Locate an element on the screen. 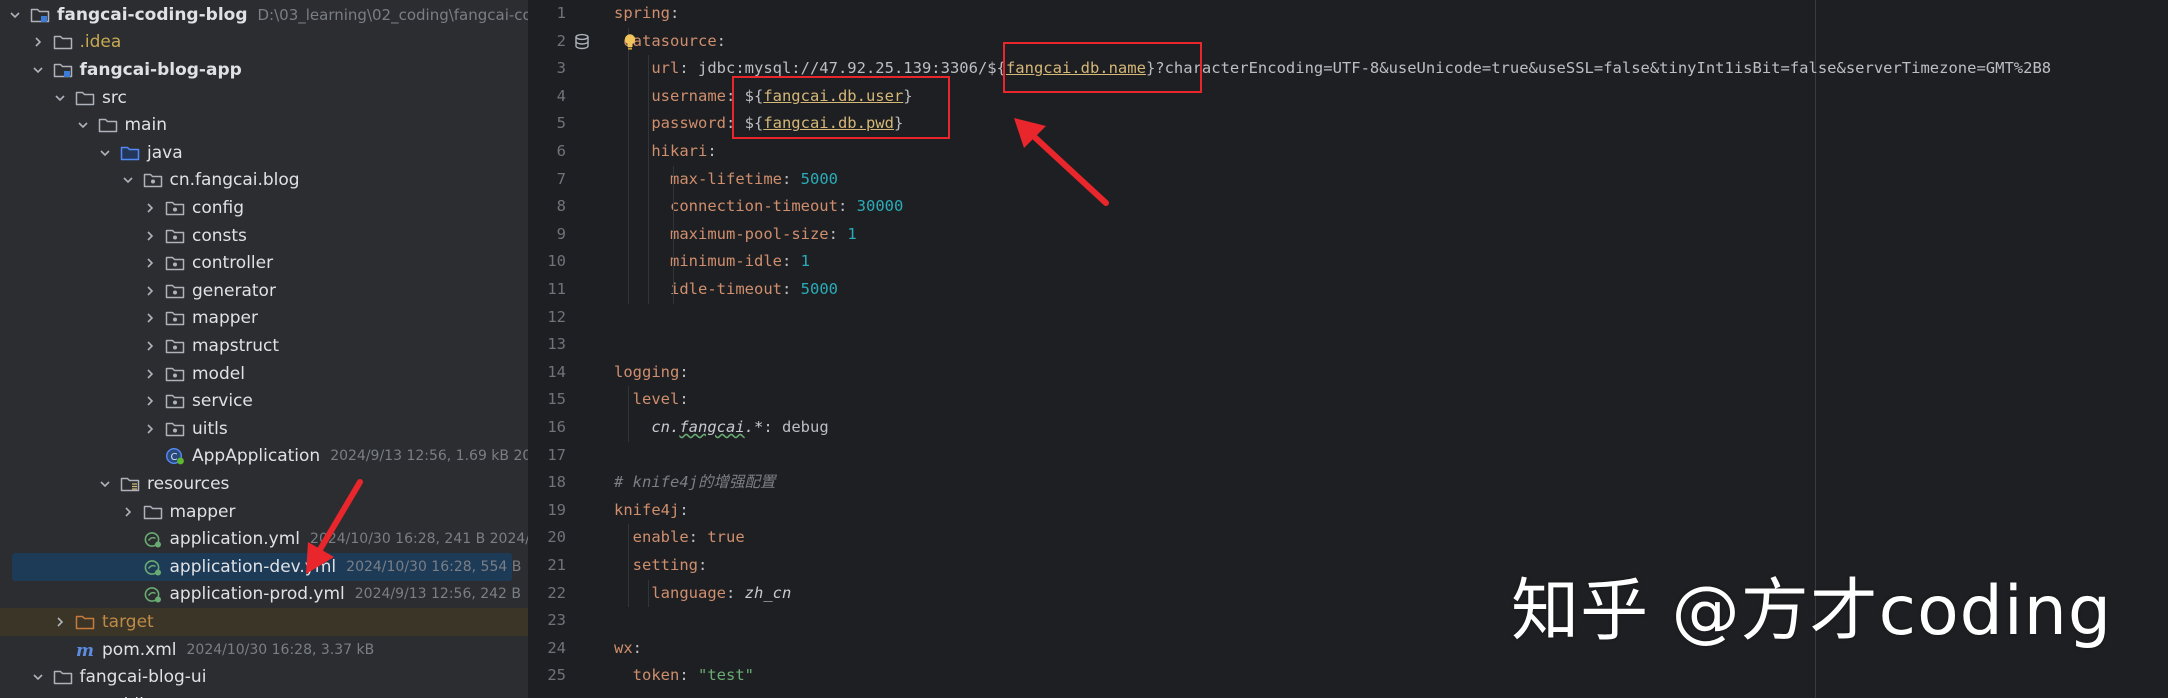 The image size is (2168, 698). tree-row-resources: resources is located at coordinates (264, 484).